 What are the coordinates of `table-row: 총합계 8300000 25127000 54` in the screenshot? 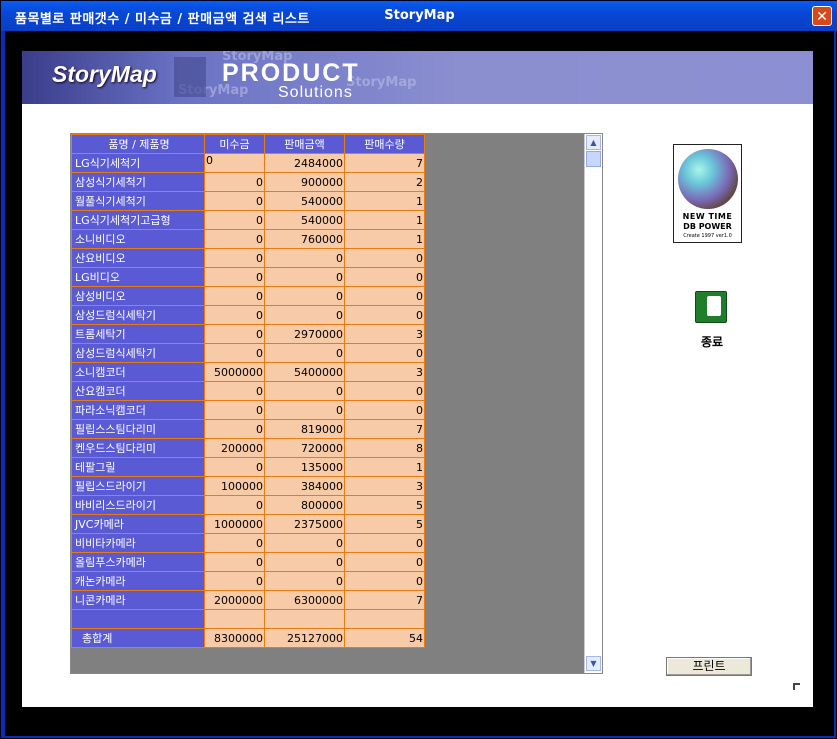 It's located at (248, 638).